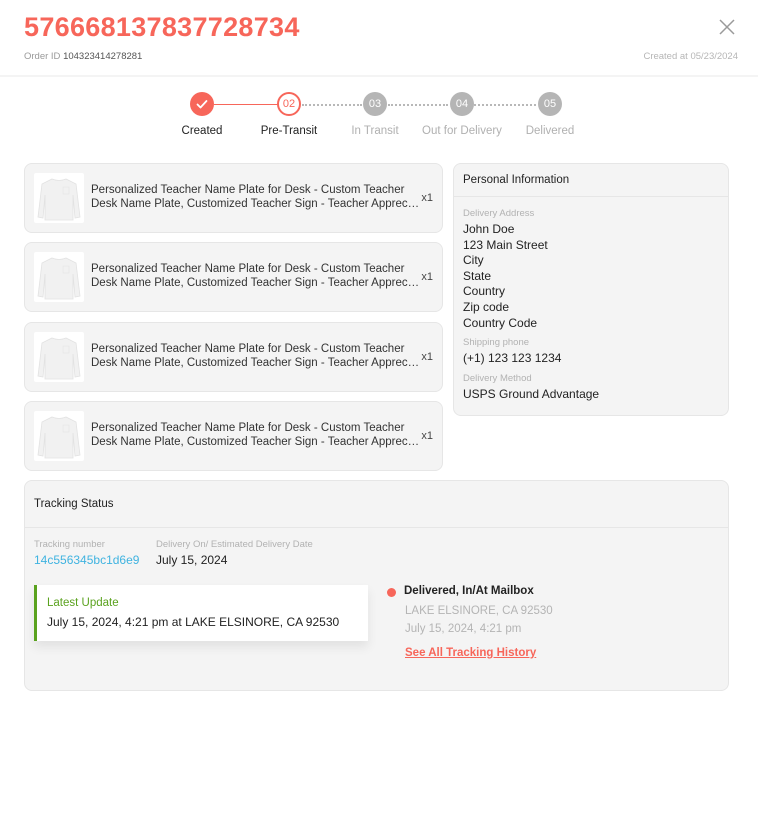  I want to click on status-dot-icon, so click(391, 592).